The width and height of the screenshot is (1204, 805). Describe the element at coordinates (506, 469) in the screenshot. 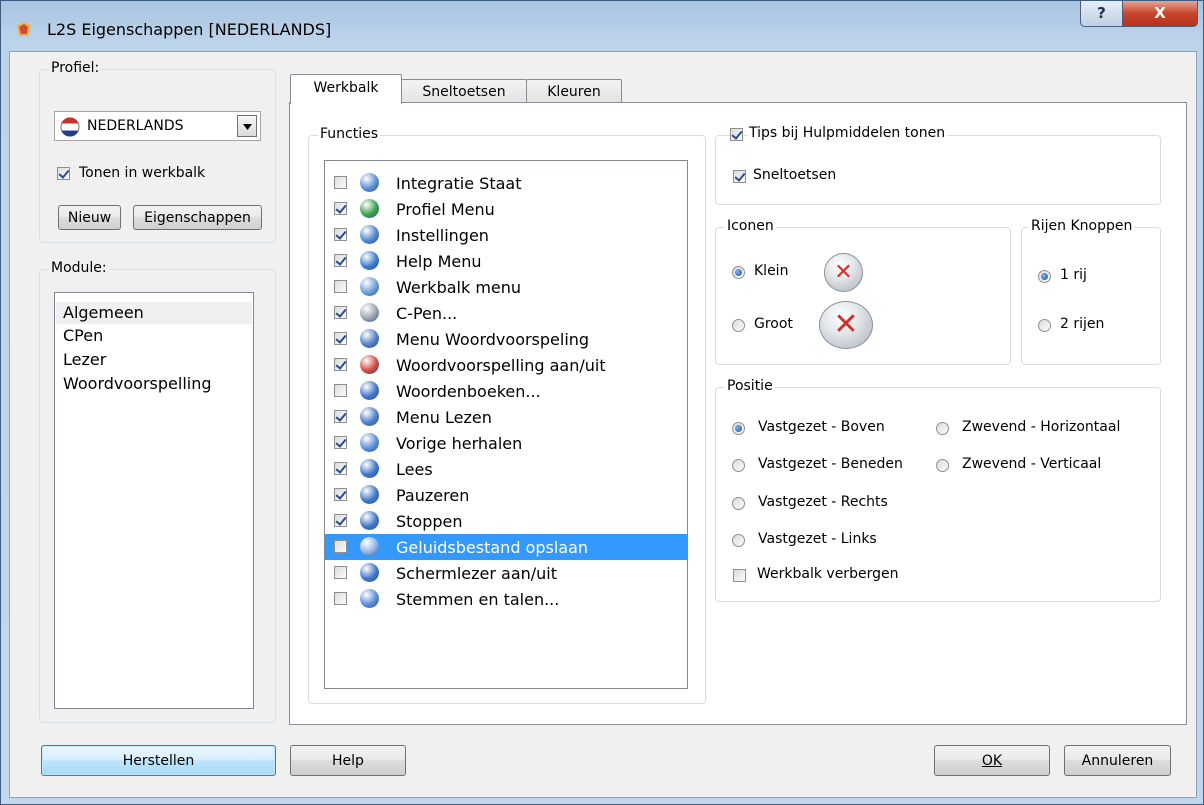

I see `function-row: Lees` at that location.